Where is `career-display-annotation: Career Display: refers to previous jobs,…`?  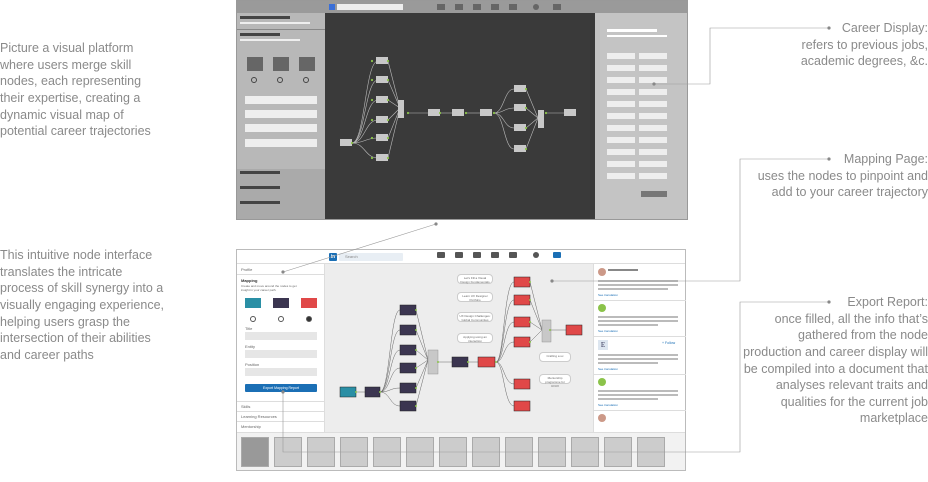
career-display-annotation: Career Display: refers to previous jobs,… is located at coordinates (833, 45).